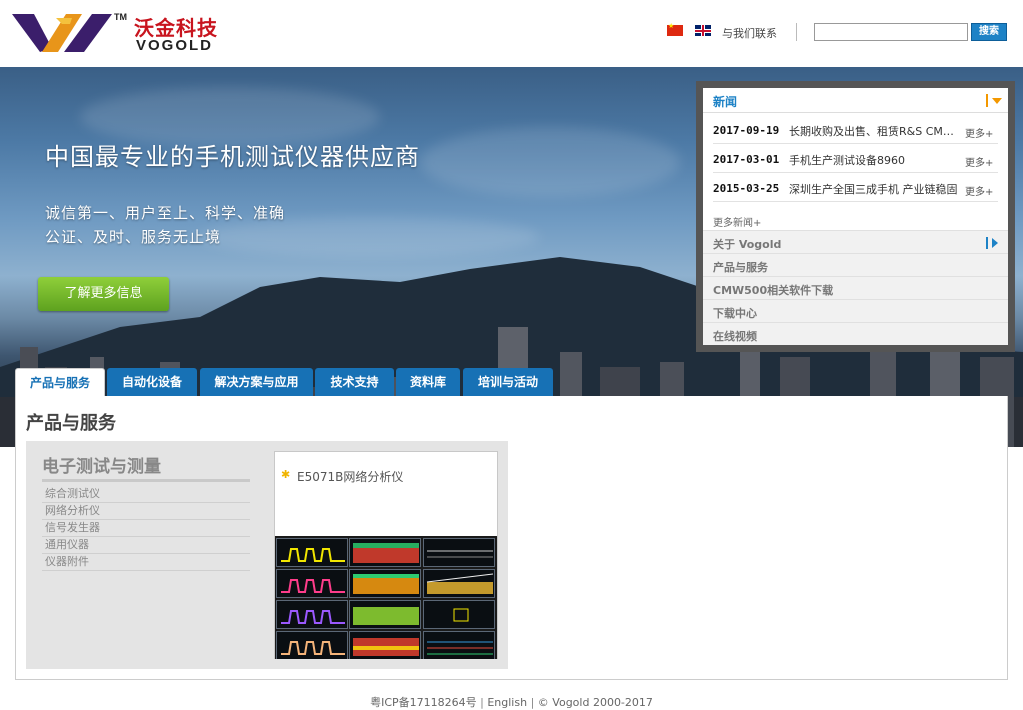  I want to click on side-link-about: 关于 Vogold, so click(855, 241).